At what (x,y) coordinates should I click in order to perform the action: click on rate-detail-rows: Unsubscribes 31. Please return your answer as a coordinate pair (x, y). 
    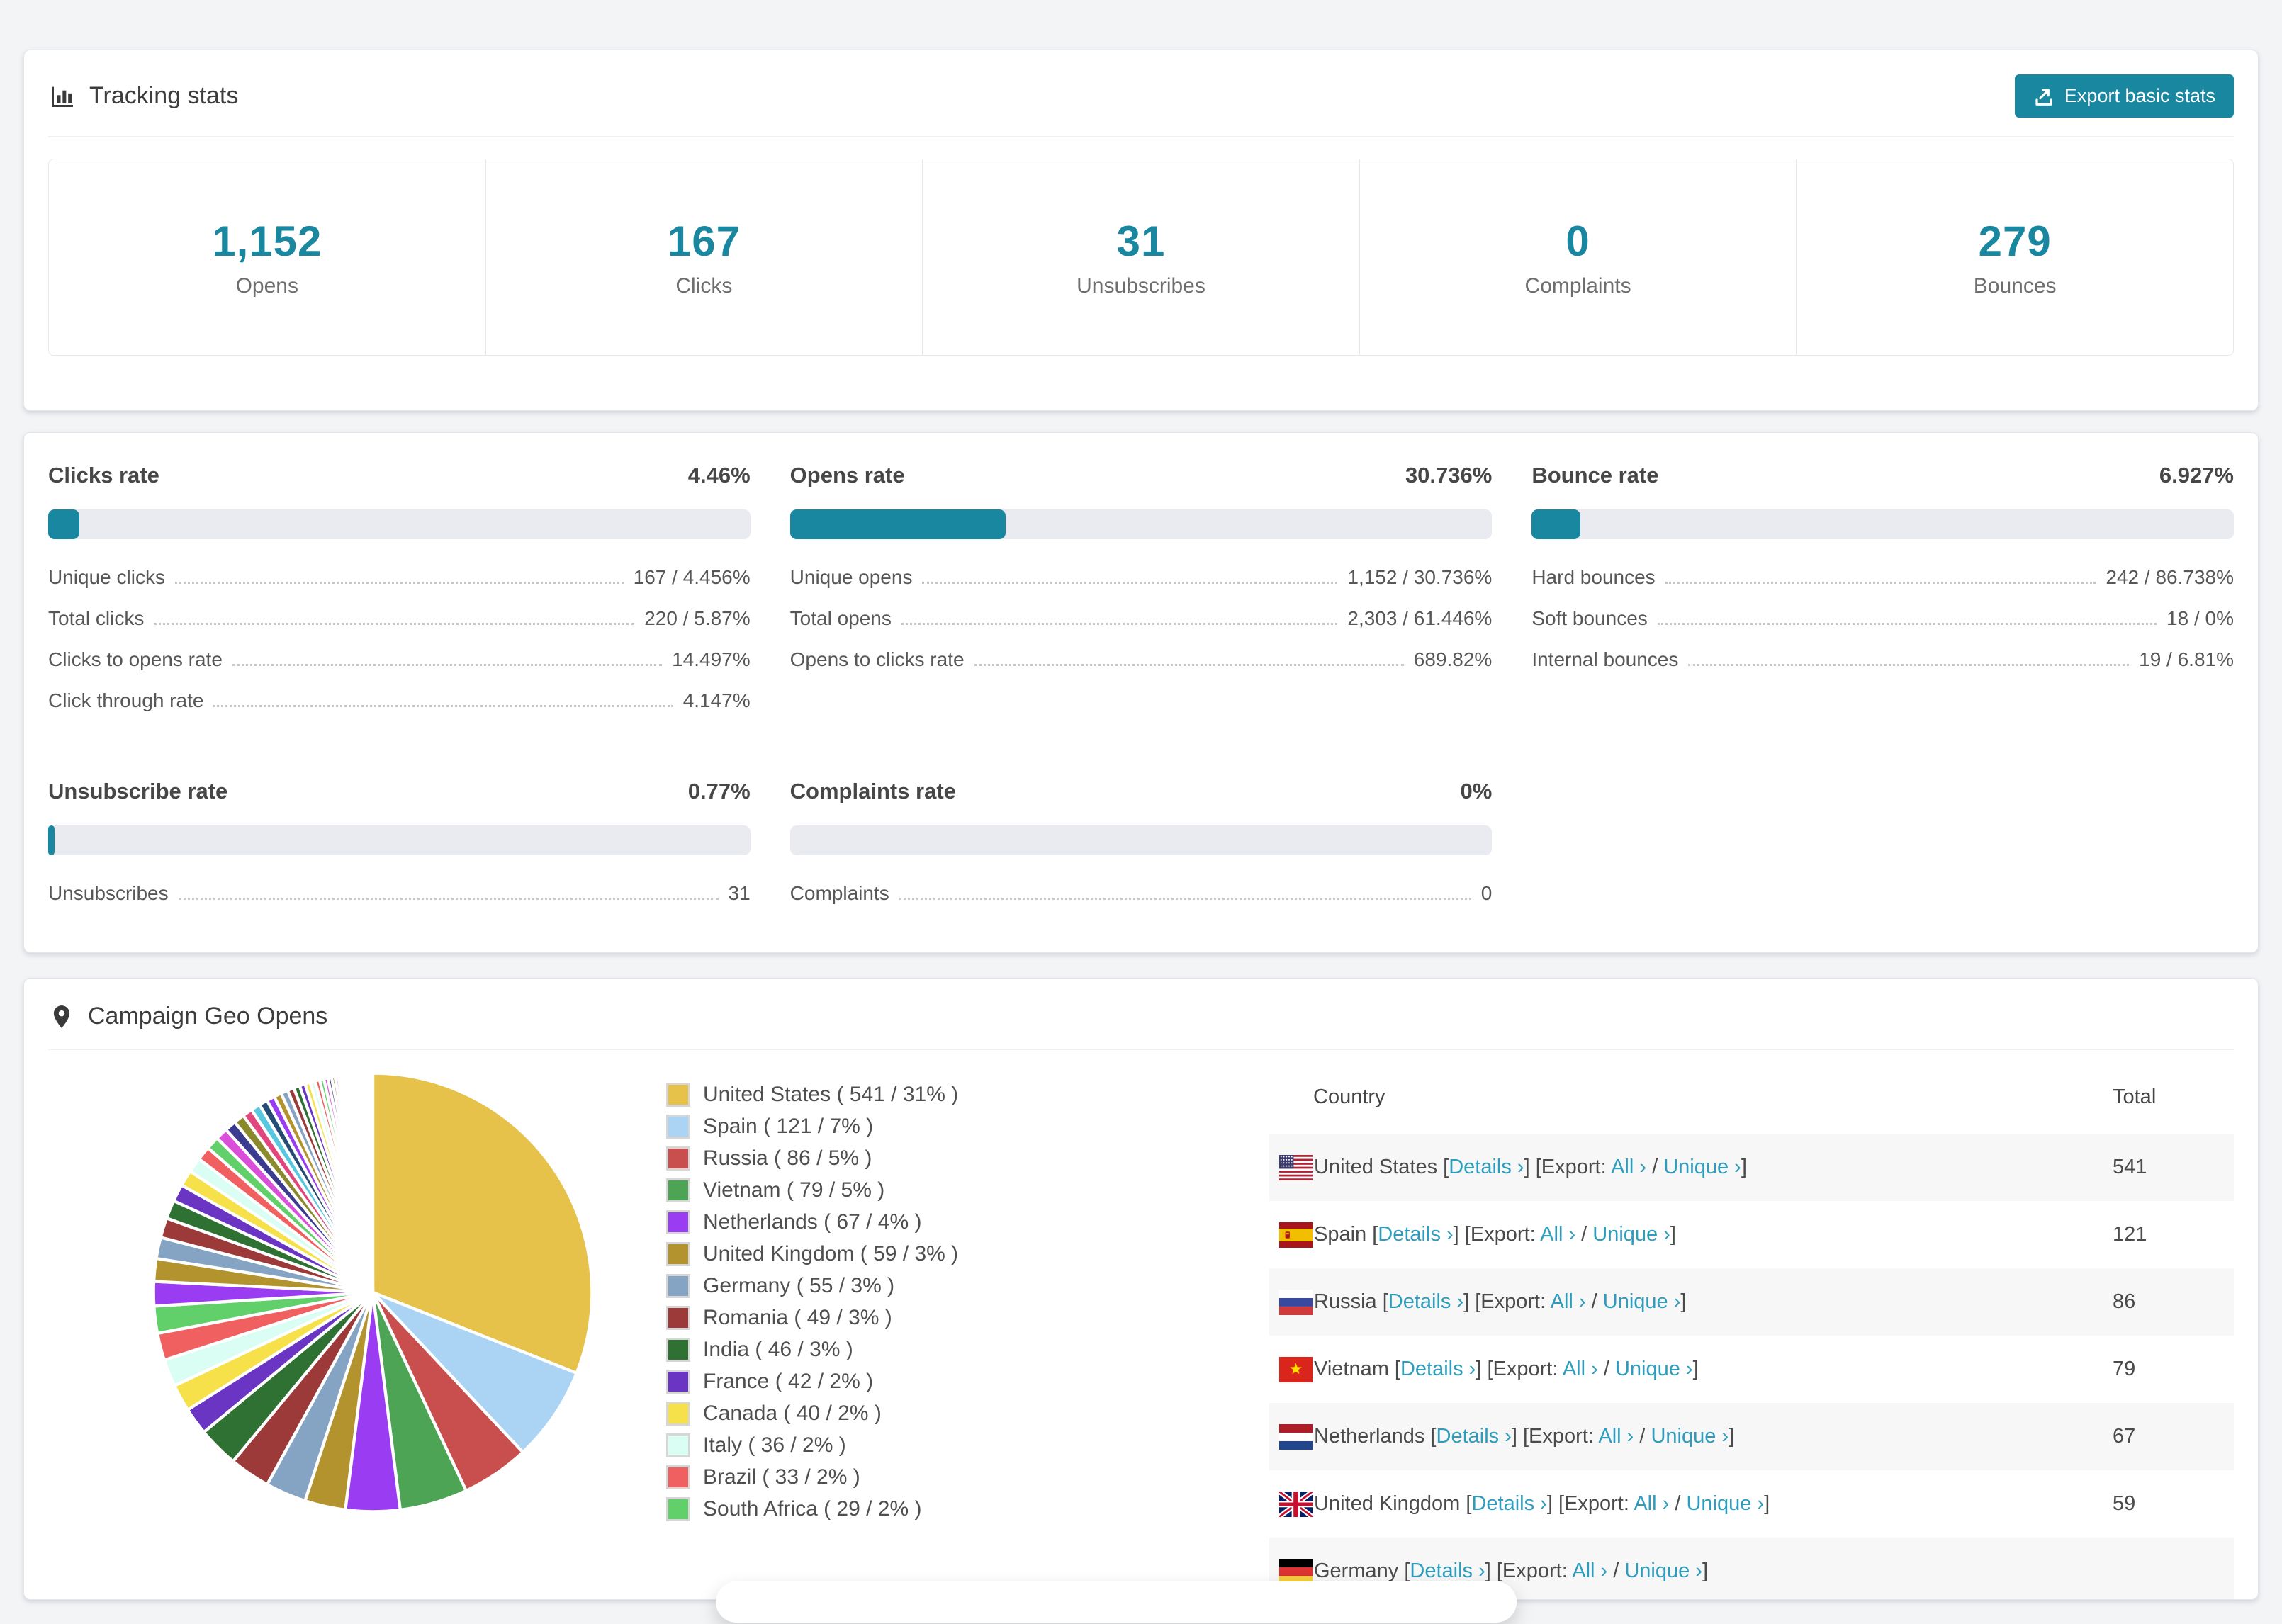
    Looking at the image, I should click on (399, 893).